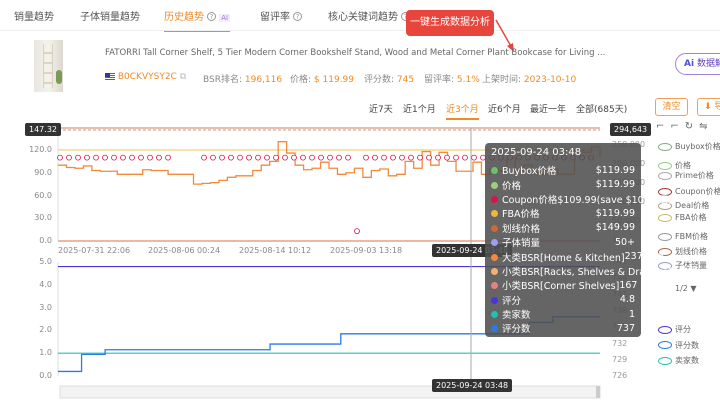  What do you see at coordinates (563, 242) in the screenshot?
I see `tooltip-row: 子体销量 50+` at bounding box center [563, 242].